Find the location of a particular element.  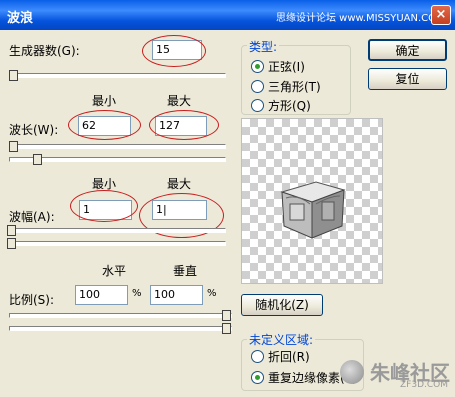

preview-cube-image is located at coordinates (313, 210).